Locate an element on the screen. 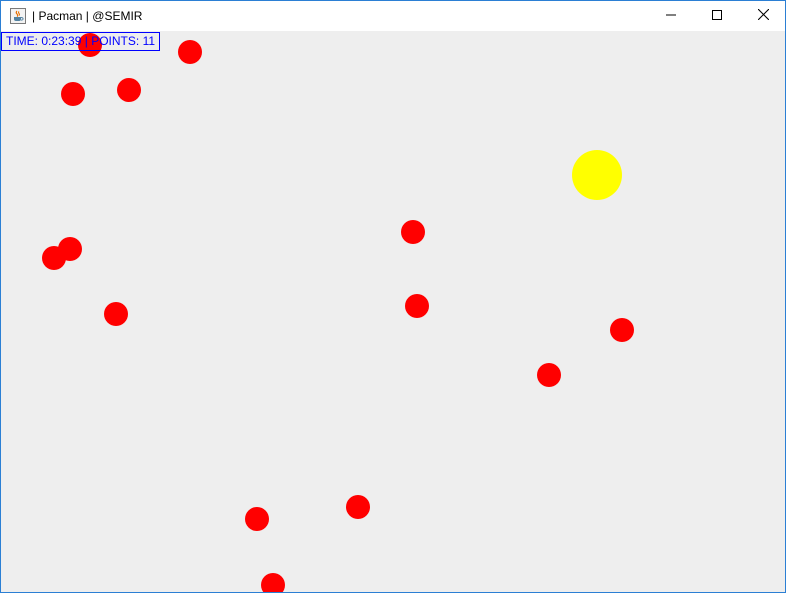  minimize-icon is located at coordinates (671, 16).